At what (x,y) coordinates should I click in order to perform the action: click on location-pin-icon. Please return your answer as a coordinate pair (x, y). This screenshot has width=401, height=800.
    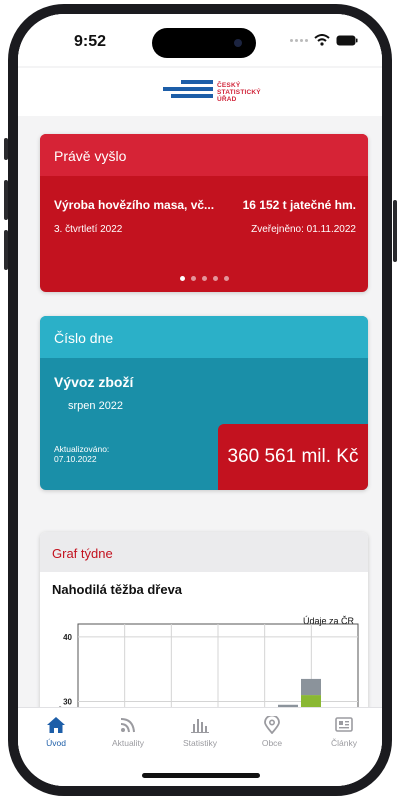
    Looking at the image, I should click on (272, 725).